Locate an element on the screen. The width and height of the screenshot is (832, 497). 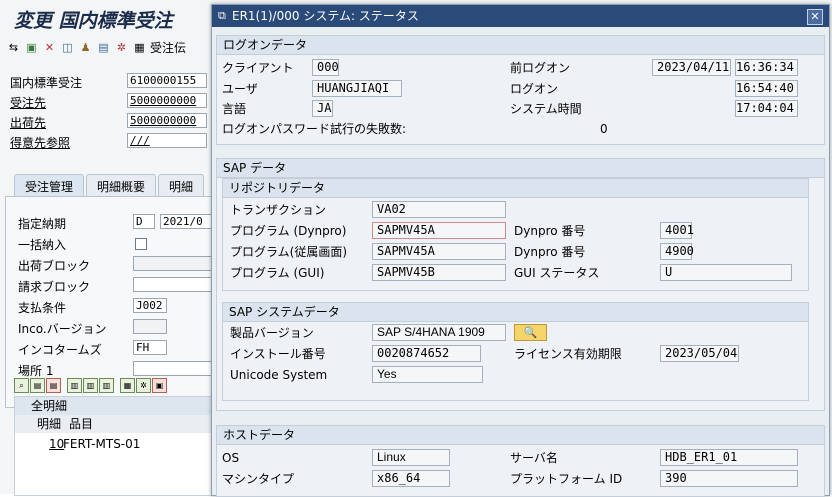
tab-strip: 受注管理 明細概要 明細 is located at coordinates (109, 185).